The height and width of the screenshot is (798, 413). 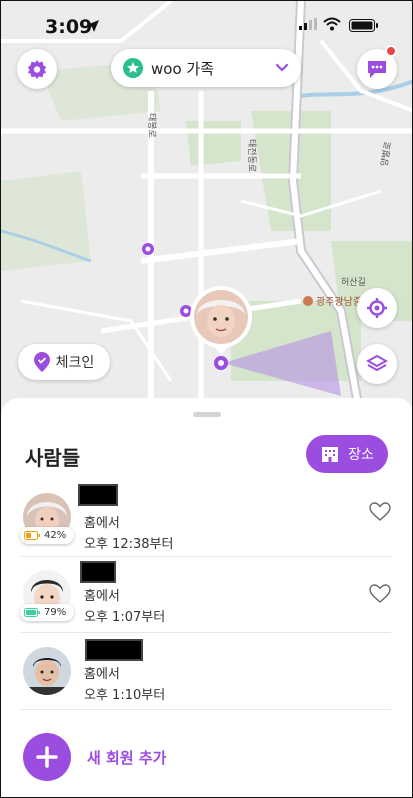 What do you see at coordinates (339, 302) in the screenshot?
I see `poi-name: 광주광남중` at bounding box center [339, 302].